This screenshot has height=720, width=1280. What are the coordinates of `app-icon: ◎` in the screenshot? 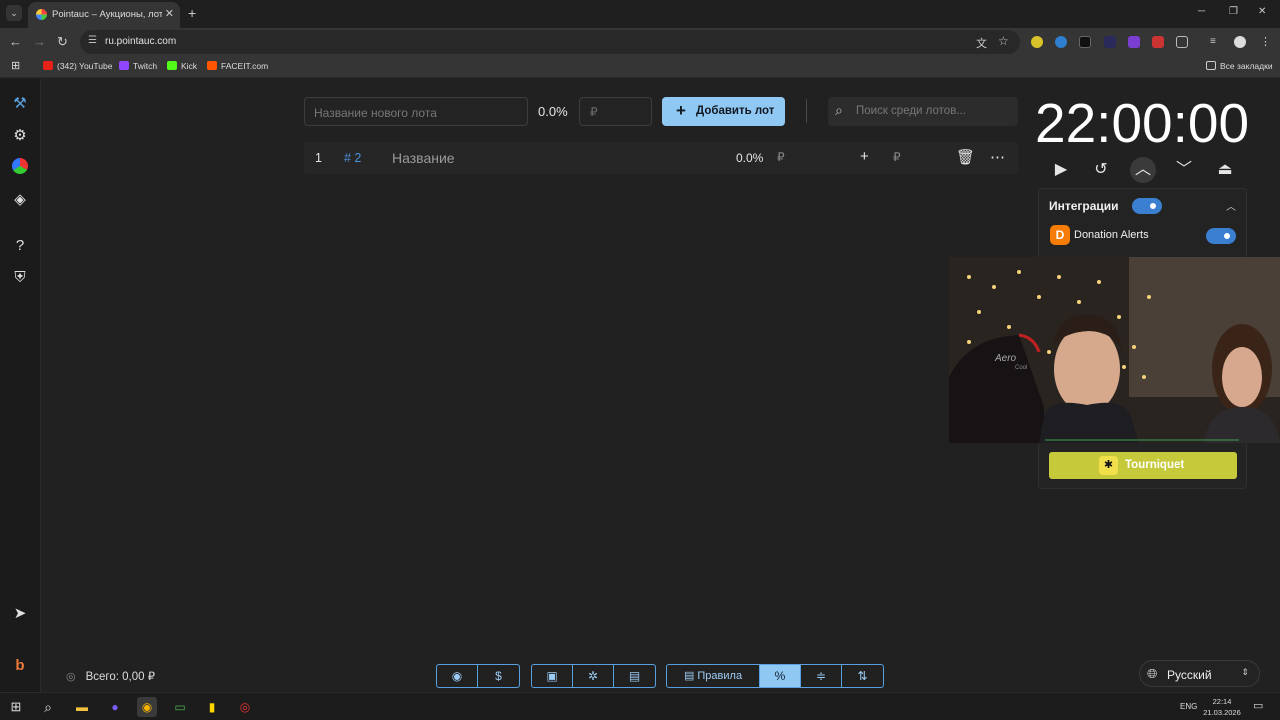 It's located at (245, 707).